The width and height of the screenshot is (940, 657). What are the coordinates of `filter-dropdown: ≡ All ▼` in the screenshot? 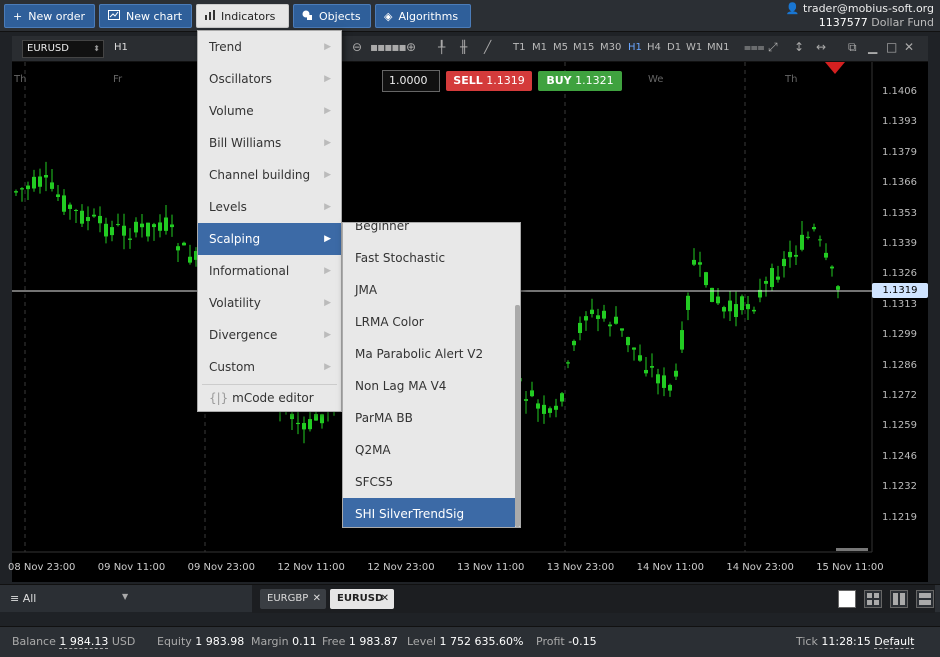 It's located at (69, 598).